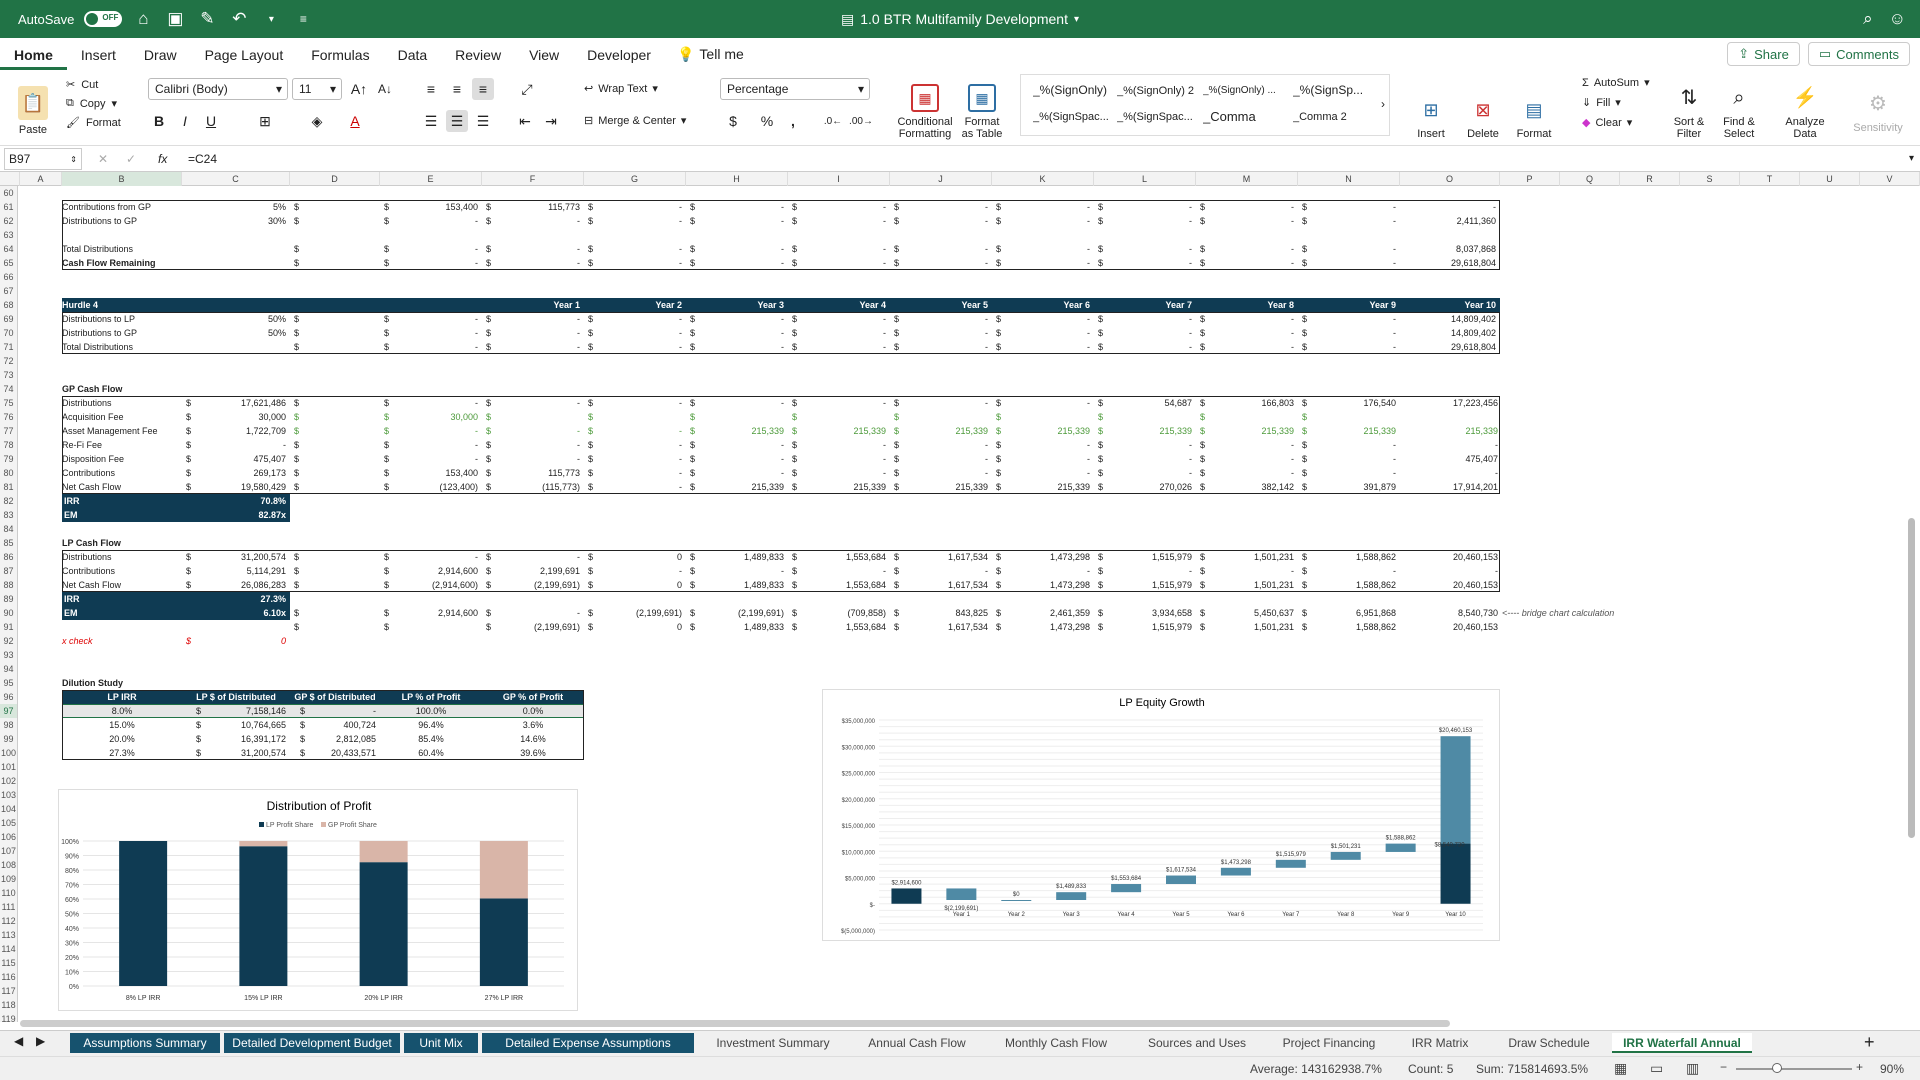 The width and height of the screenshot is (1920, 1080). Describe the element at coordinates (317, 121) in the screenshot. I see `fill-color-icon: ◈` at that location.